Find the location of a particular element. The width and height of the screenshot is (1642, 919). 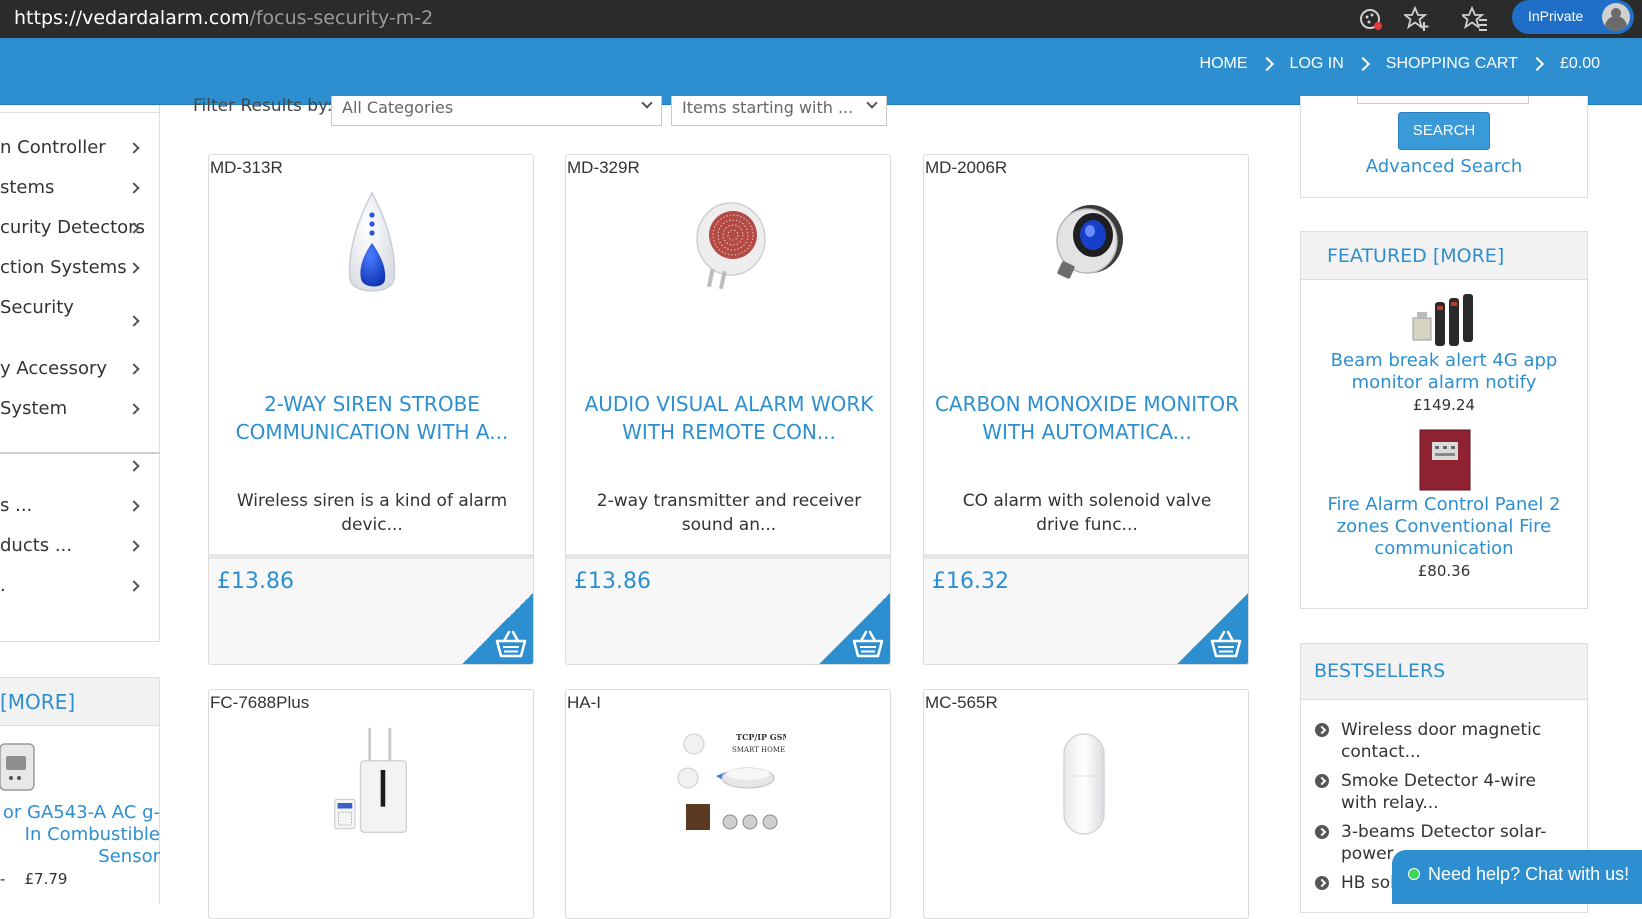

inprivate-profile-button: InPrivate is located at coordinates (1573, 17).